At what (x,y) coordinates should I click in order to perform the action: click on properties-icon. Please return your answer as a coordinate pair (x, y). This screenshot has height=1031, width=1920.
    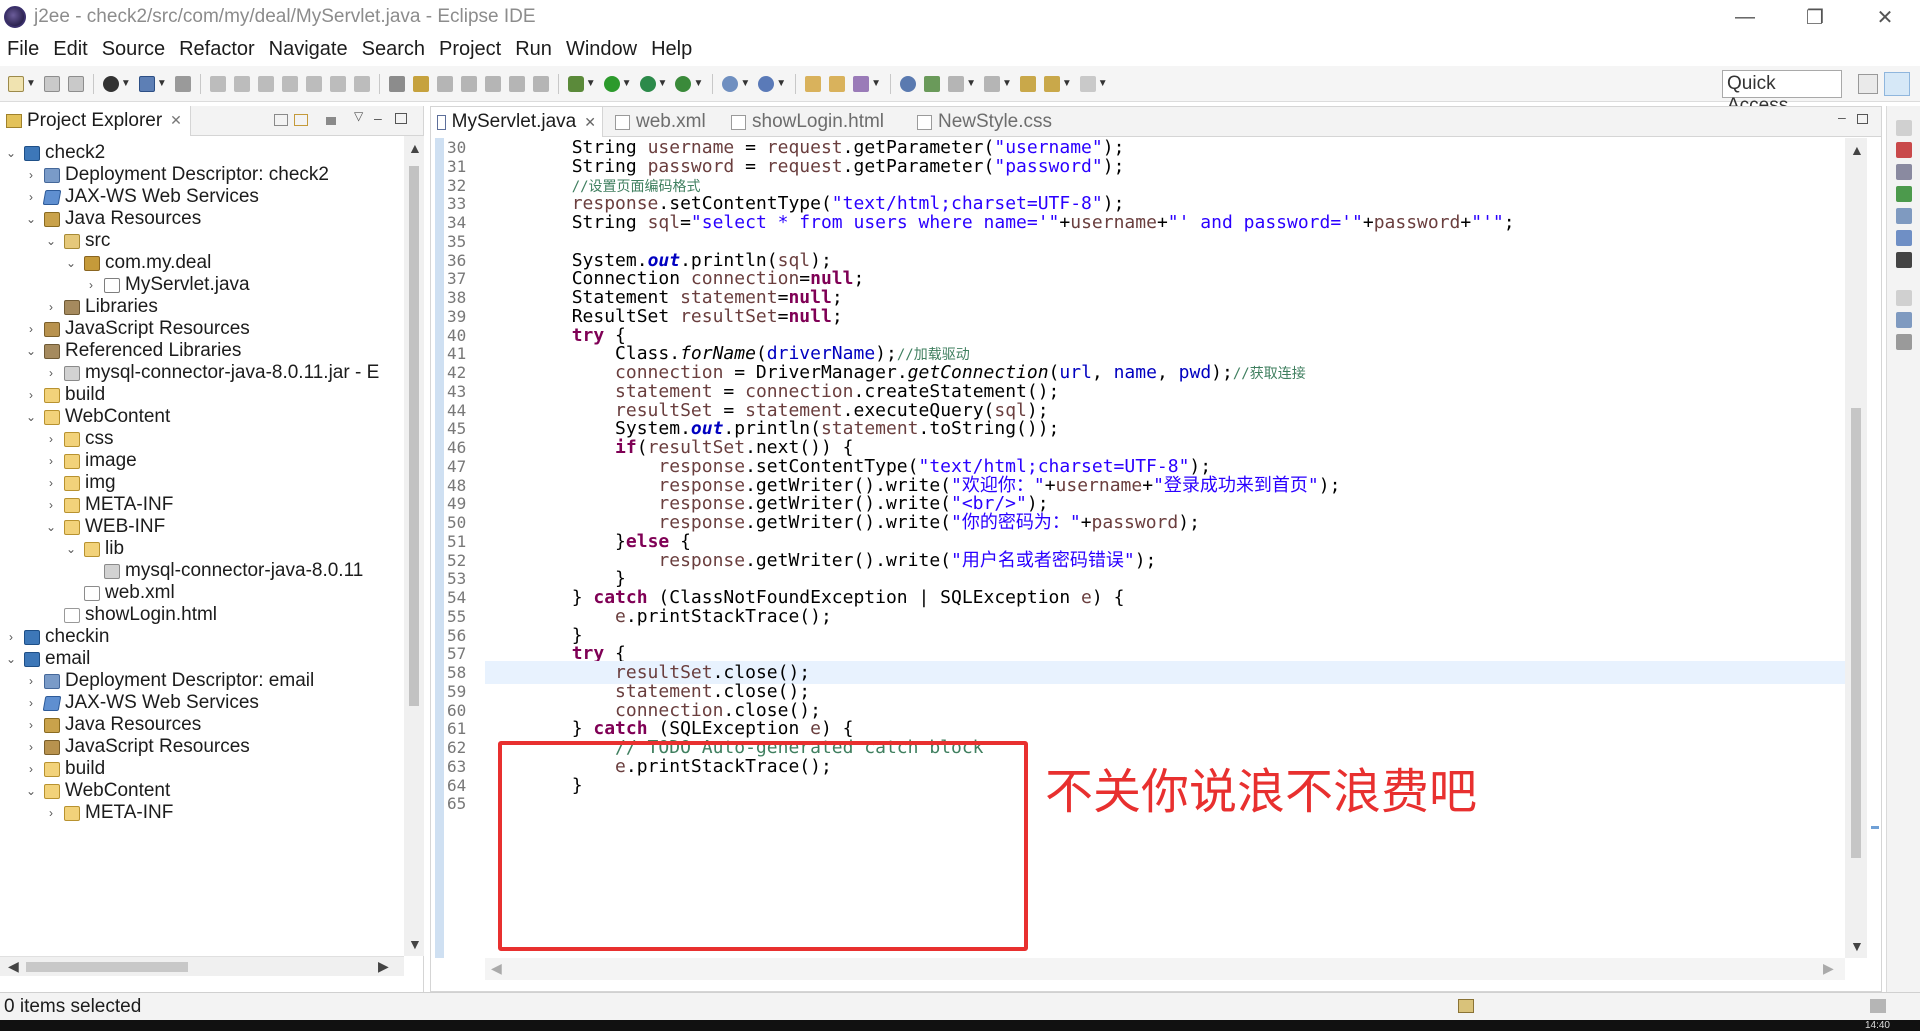
    Looking at the image, I should click on (1904, 342).